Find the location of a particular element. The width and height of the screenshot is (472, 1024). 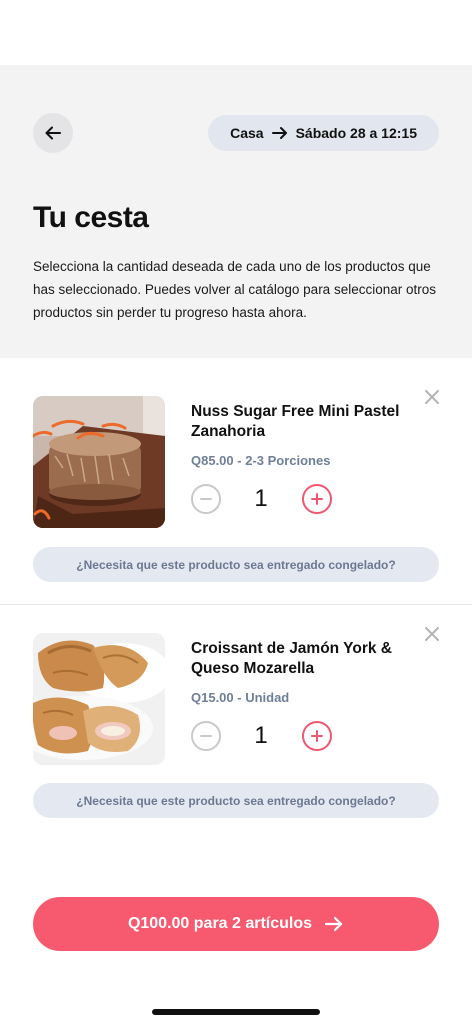

arrow-left-icon is located at coordinates (53, 133).